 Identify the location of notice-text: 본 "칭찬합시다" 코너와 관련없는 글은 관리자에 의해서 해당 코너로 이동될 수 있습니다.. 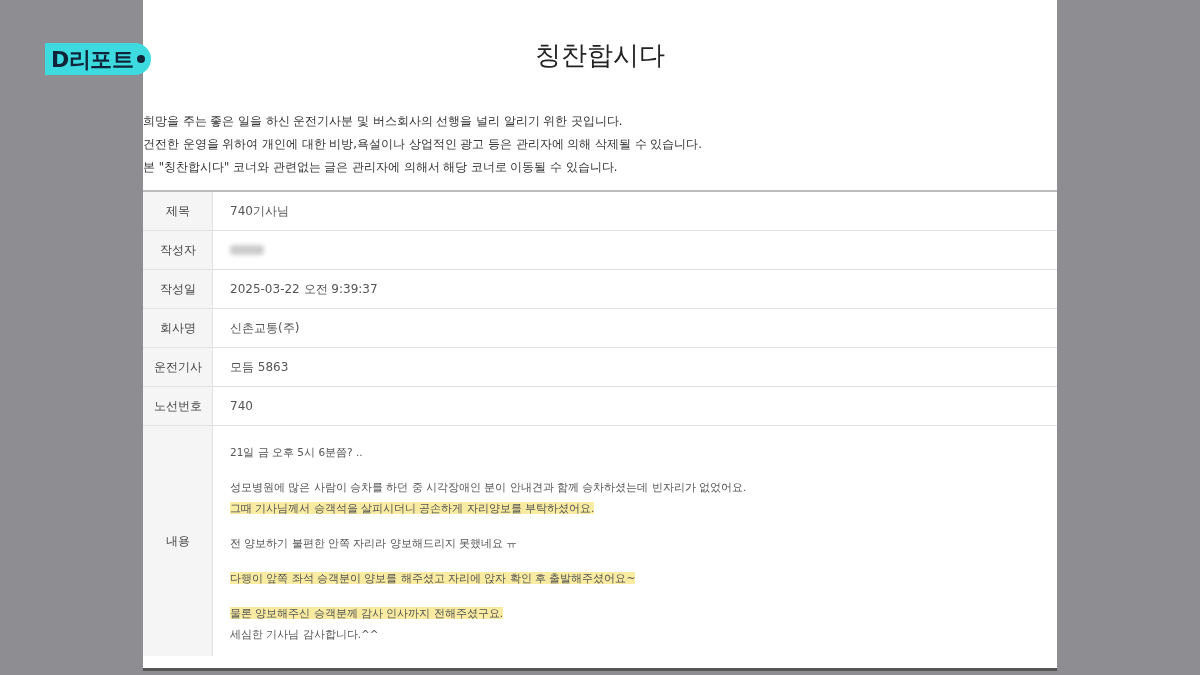
(381, 167).